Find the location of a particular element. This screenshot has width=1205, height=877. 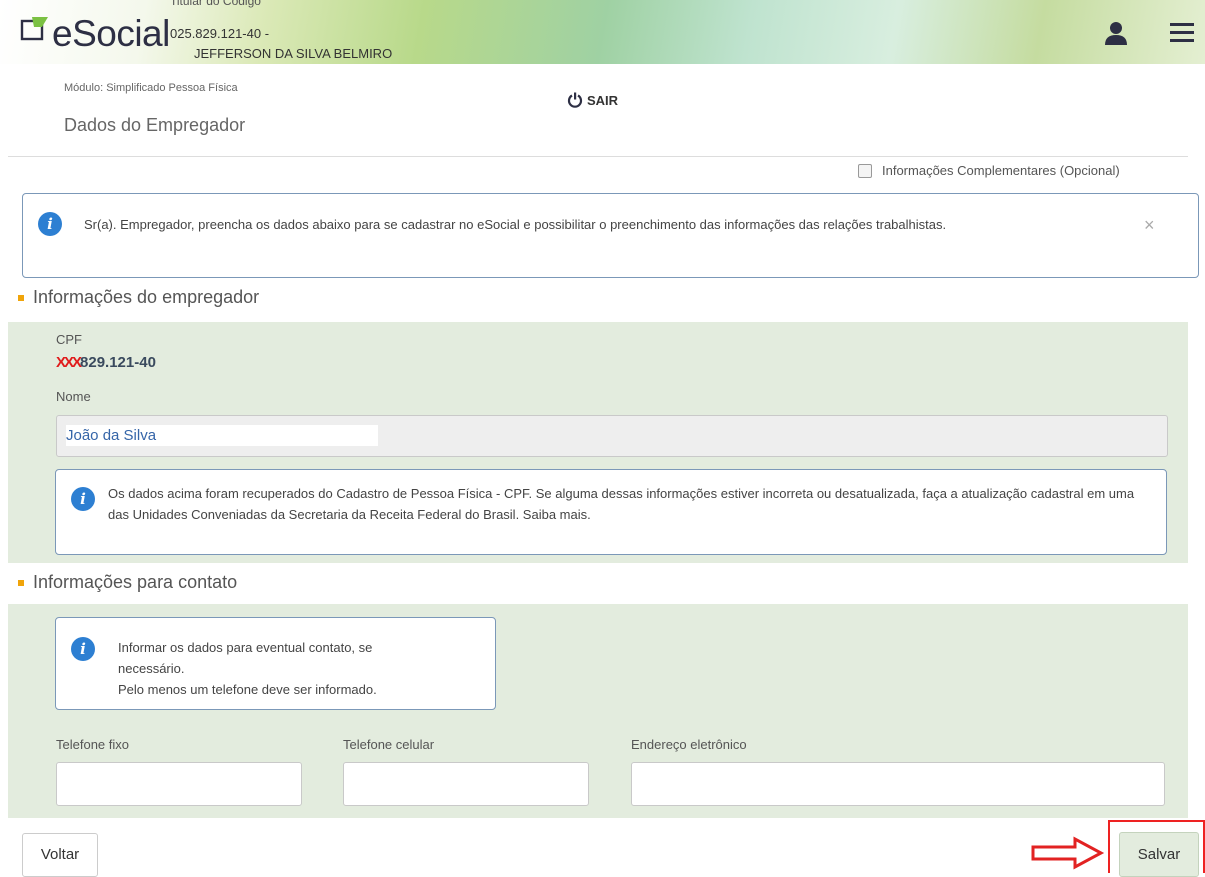

cpf-digits: 829.121-40 is located at coordinates (118, 362).